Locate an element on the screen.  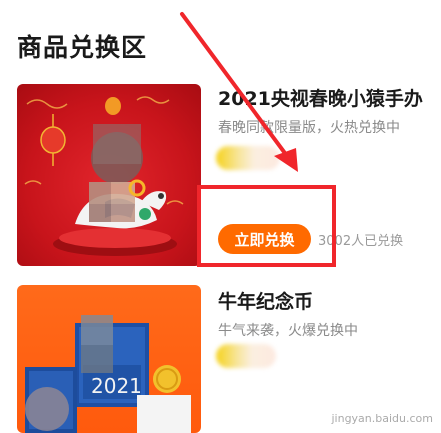
product-description: 牛气来袭，火爆兑换中 is located at coordinates (288, 331).